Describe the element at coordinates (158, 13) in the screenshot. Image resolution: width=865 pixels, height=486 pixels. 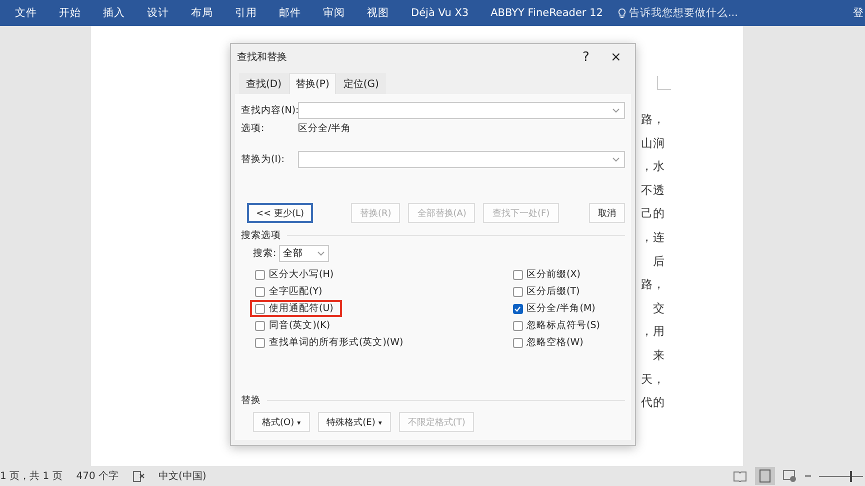
I see `ribbon-tab: 设计` at that location.